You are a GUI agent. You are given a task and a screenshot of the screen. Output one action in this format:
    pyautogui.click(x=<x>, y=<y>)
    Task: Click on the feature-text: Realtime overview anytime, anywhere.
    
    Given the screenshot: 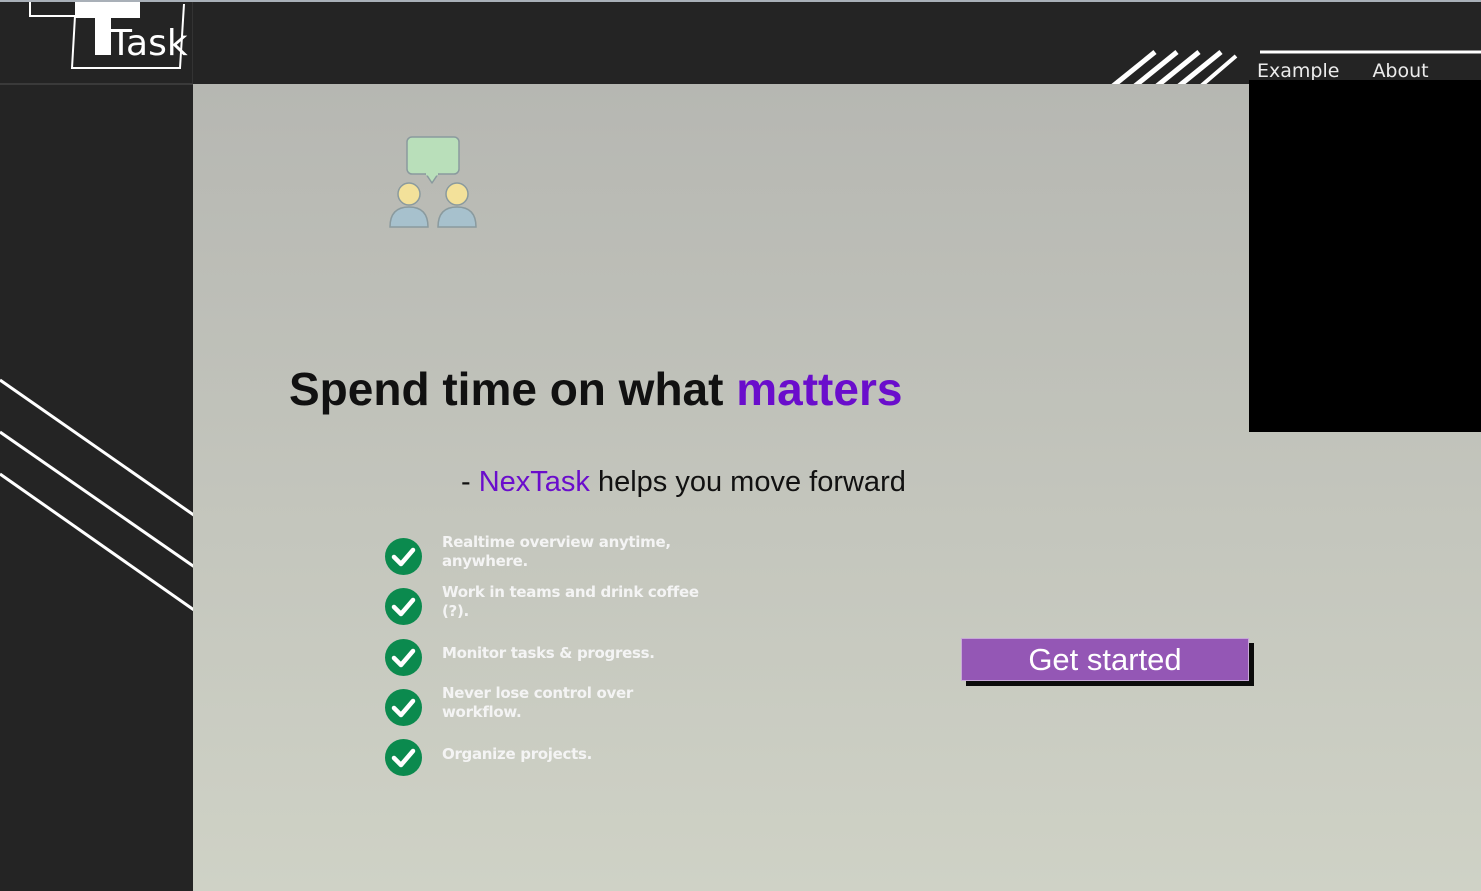 What is the action you would take?
    pyautogui.click(x=556, y=551)
    